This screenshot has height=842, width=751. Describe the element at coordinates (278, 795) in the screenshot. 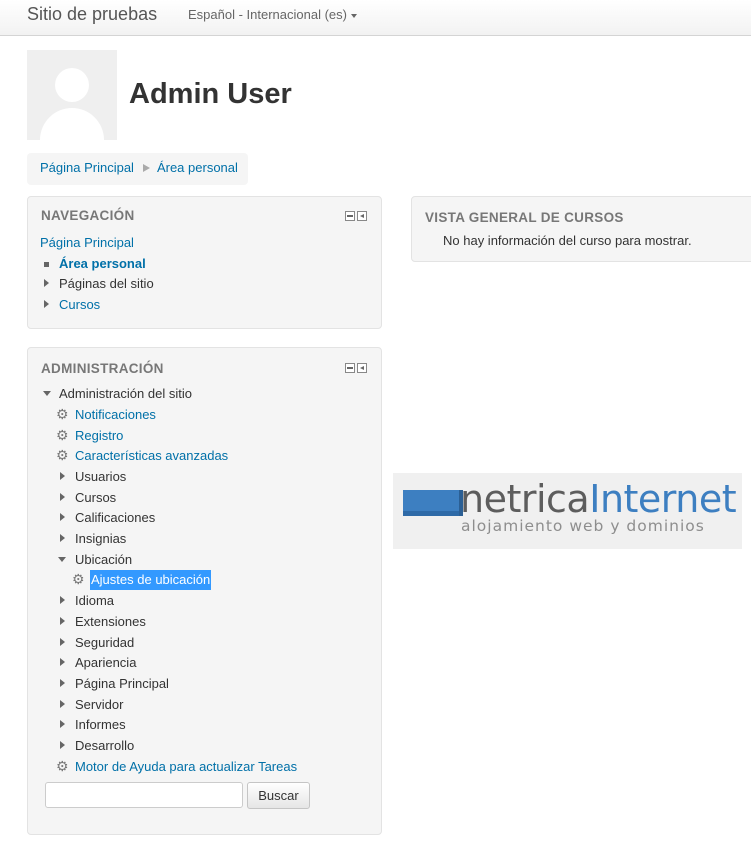

I see `search-button: Buscar` at that location.